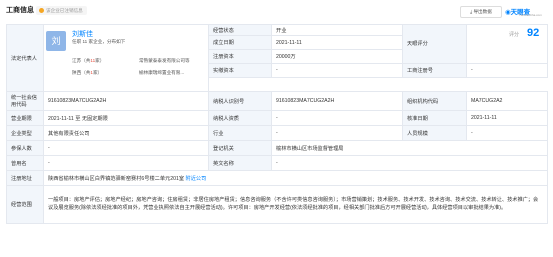  I want to click on section-title: 工商信息, so click(20, 10).